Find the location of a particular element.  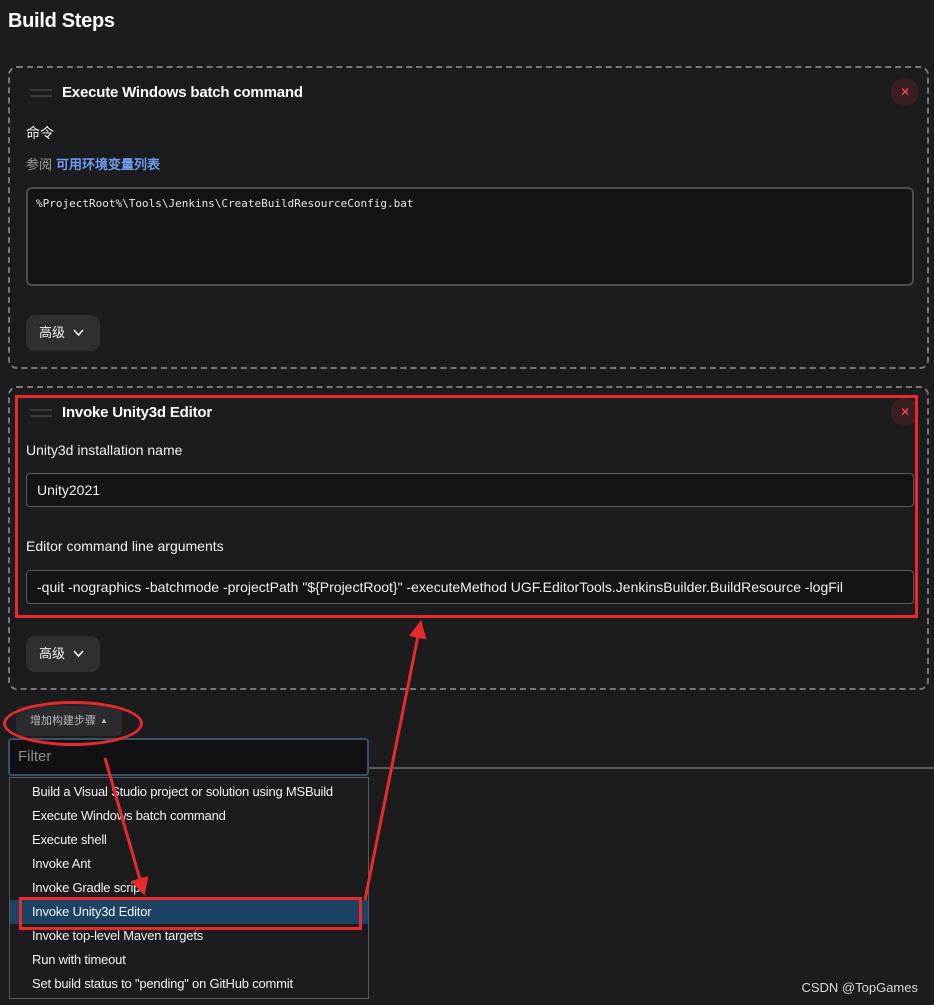

annotation-arrows is located at coordinates (265, 760).